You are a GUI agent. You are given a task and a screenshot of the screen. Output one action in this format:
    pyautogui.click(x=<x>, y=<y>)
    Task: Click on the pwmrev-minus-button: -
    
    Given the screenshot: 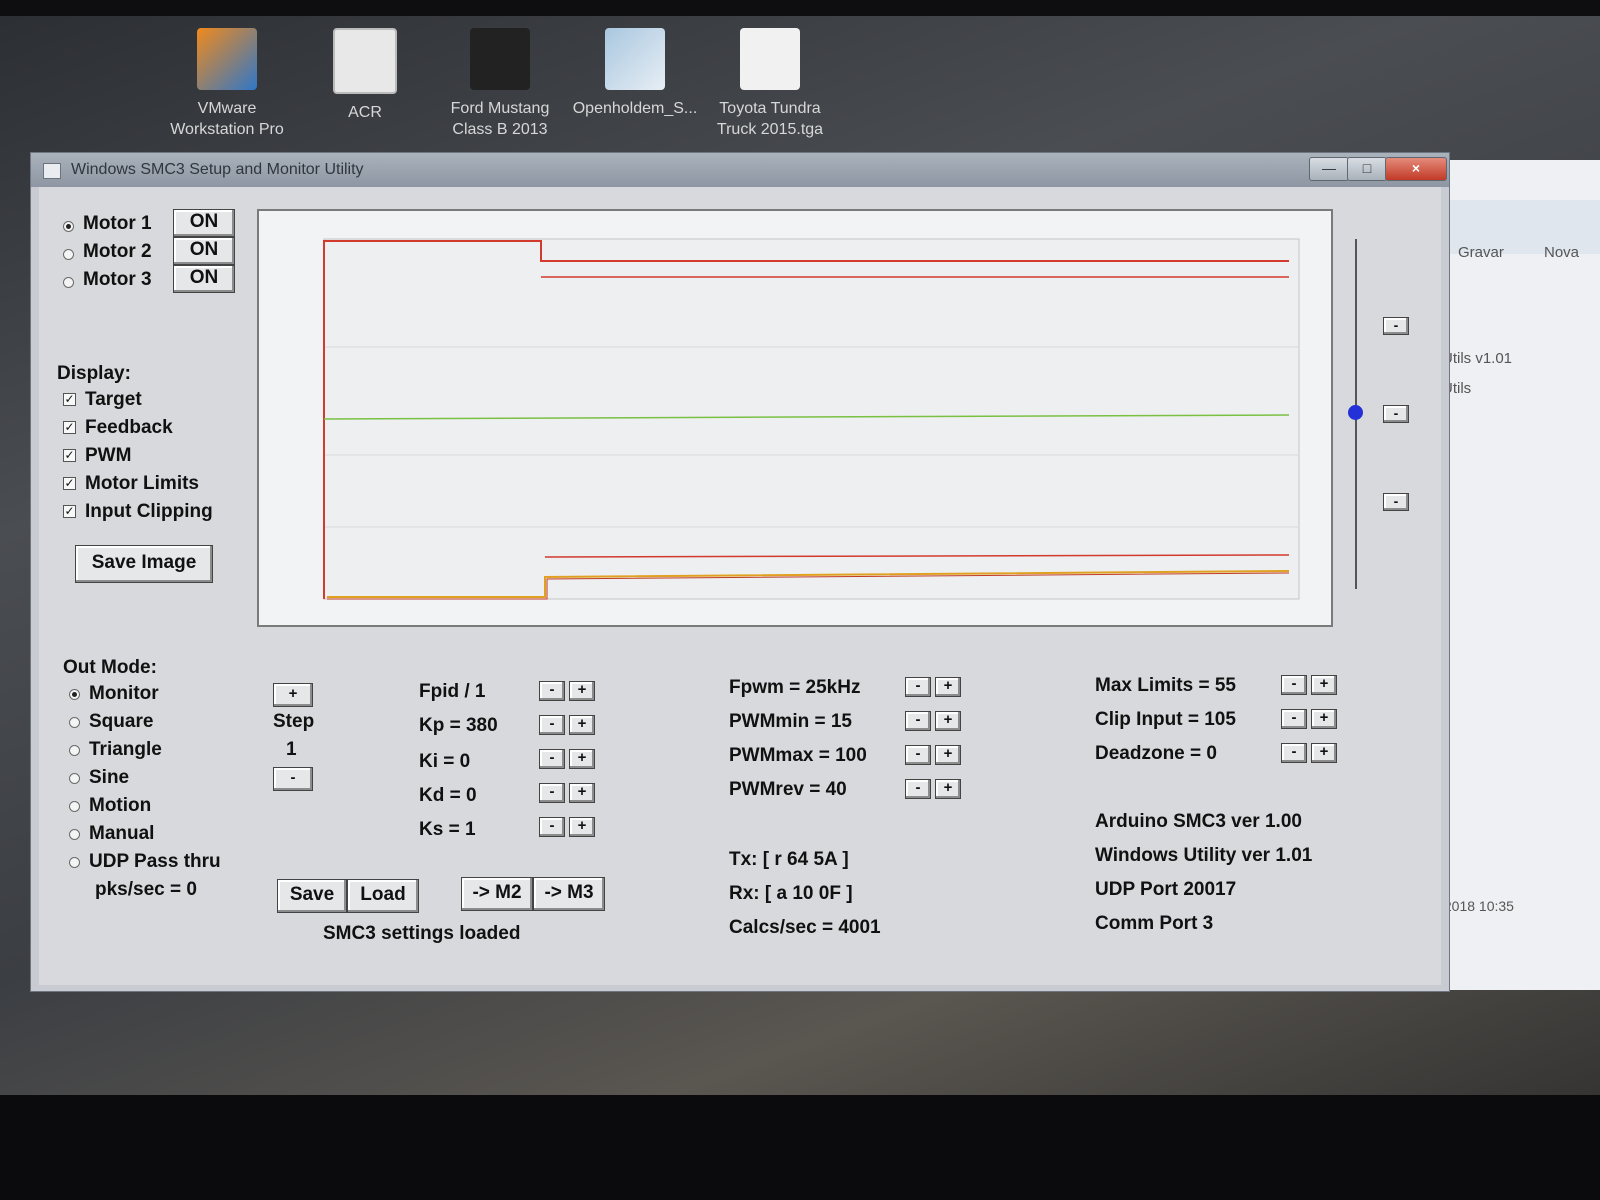 What is the action you would take?
    pyautogui.click(x=918, y=789)
    